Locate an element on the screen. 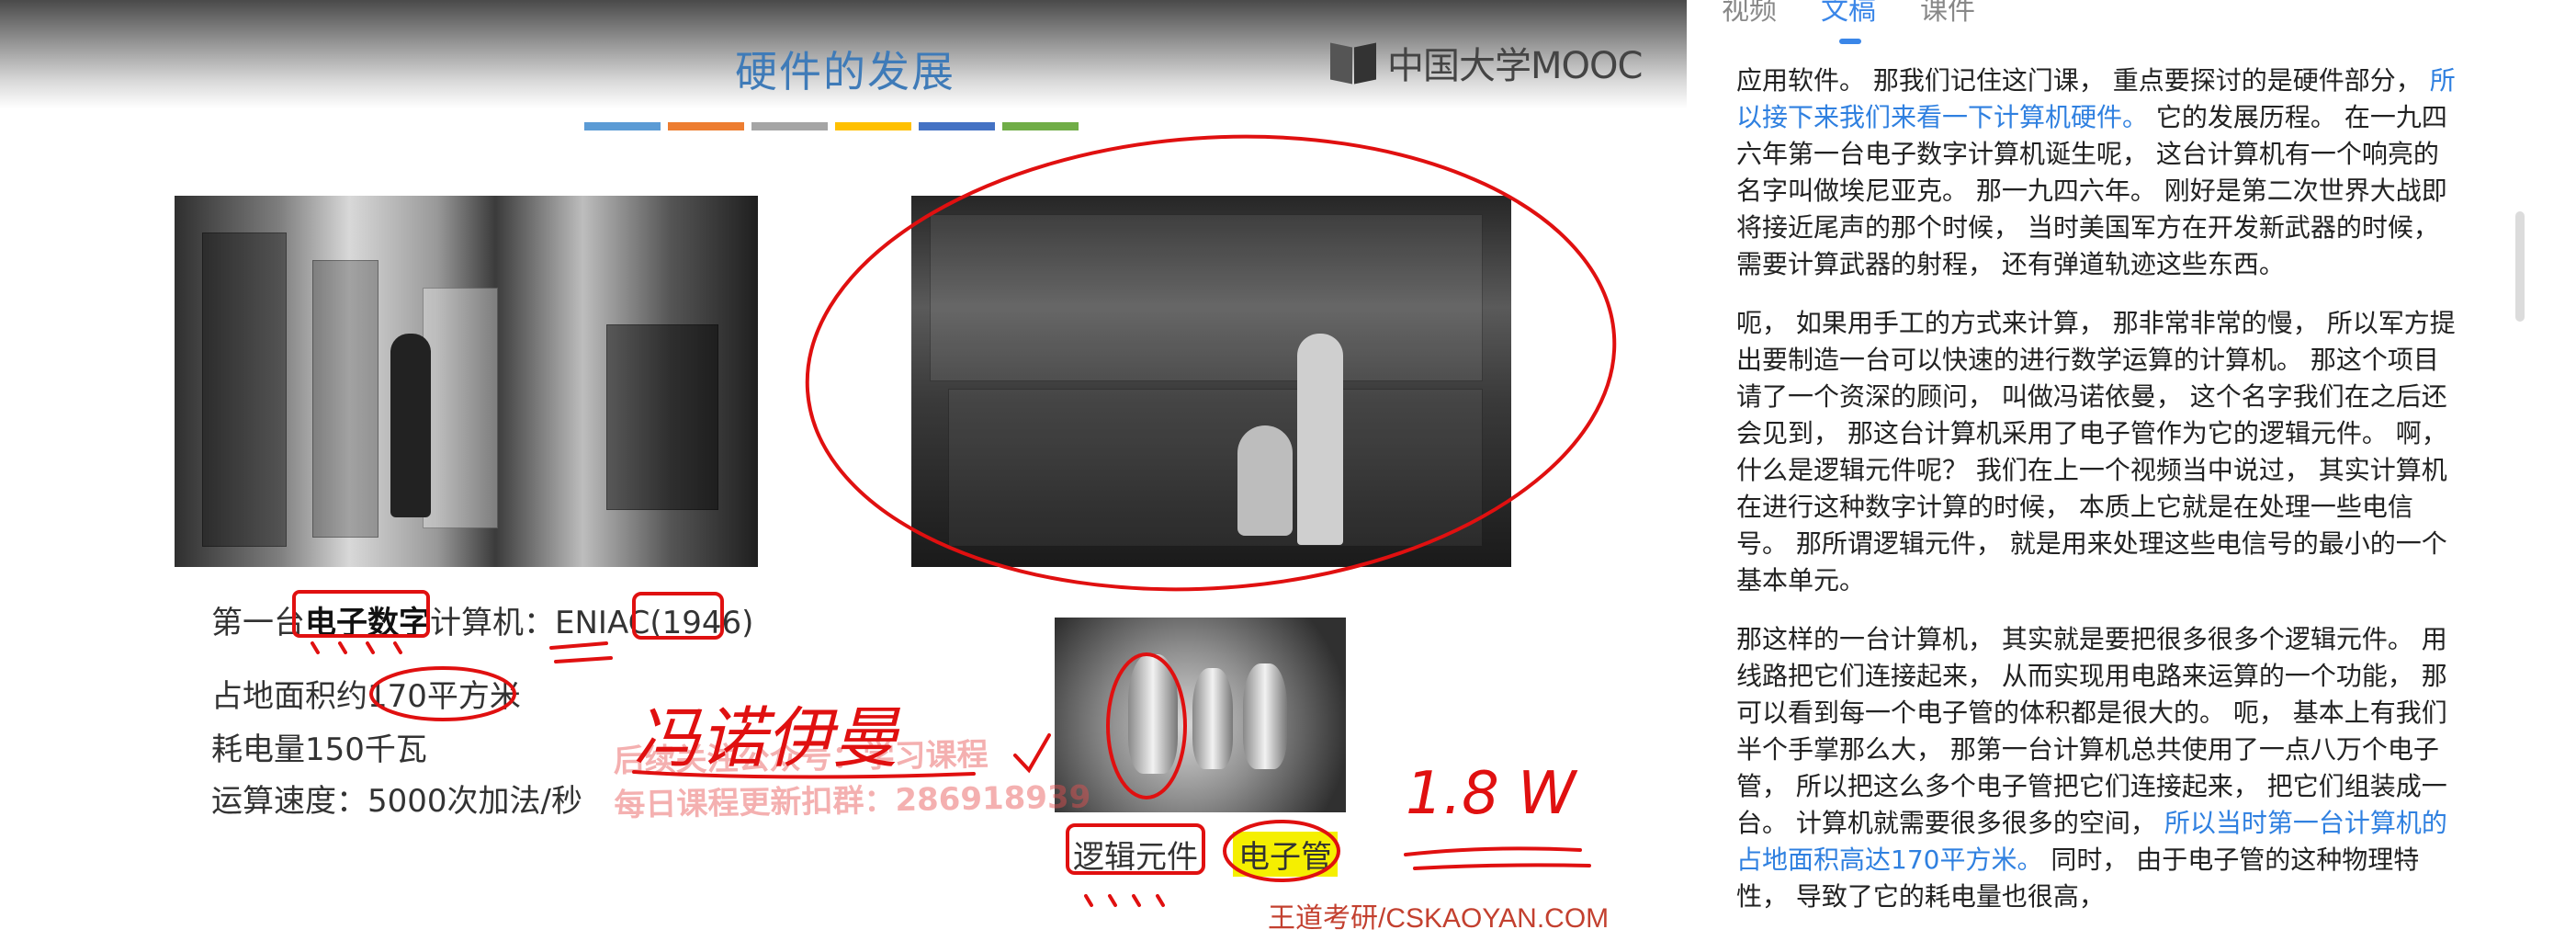 The height and width of the screenshot is (941, 2576). tab-transcript: 文稿 is located at coordinates (1848, 22).